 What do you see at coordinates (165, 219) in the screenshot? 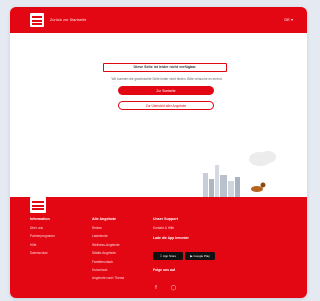
I see `footer-heading: Unser Support` at bounding box center [165, 219].